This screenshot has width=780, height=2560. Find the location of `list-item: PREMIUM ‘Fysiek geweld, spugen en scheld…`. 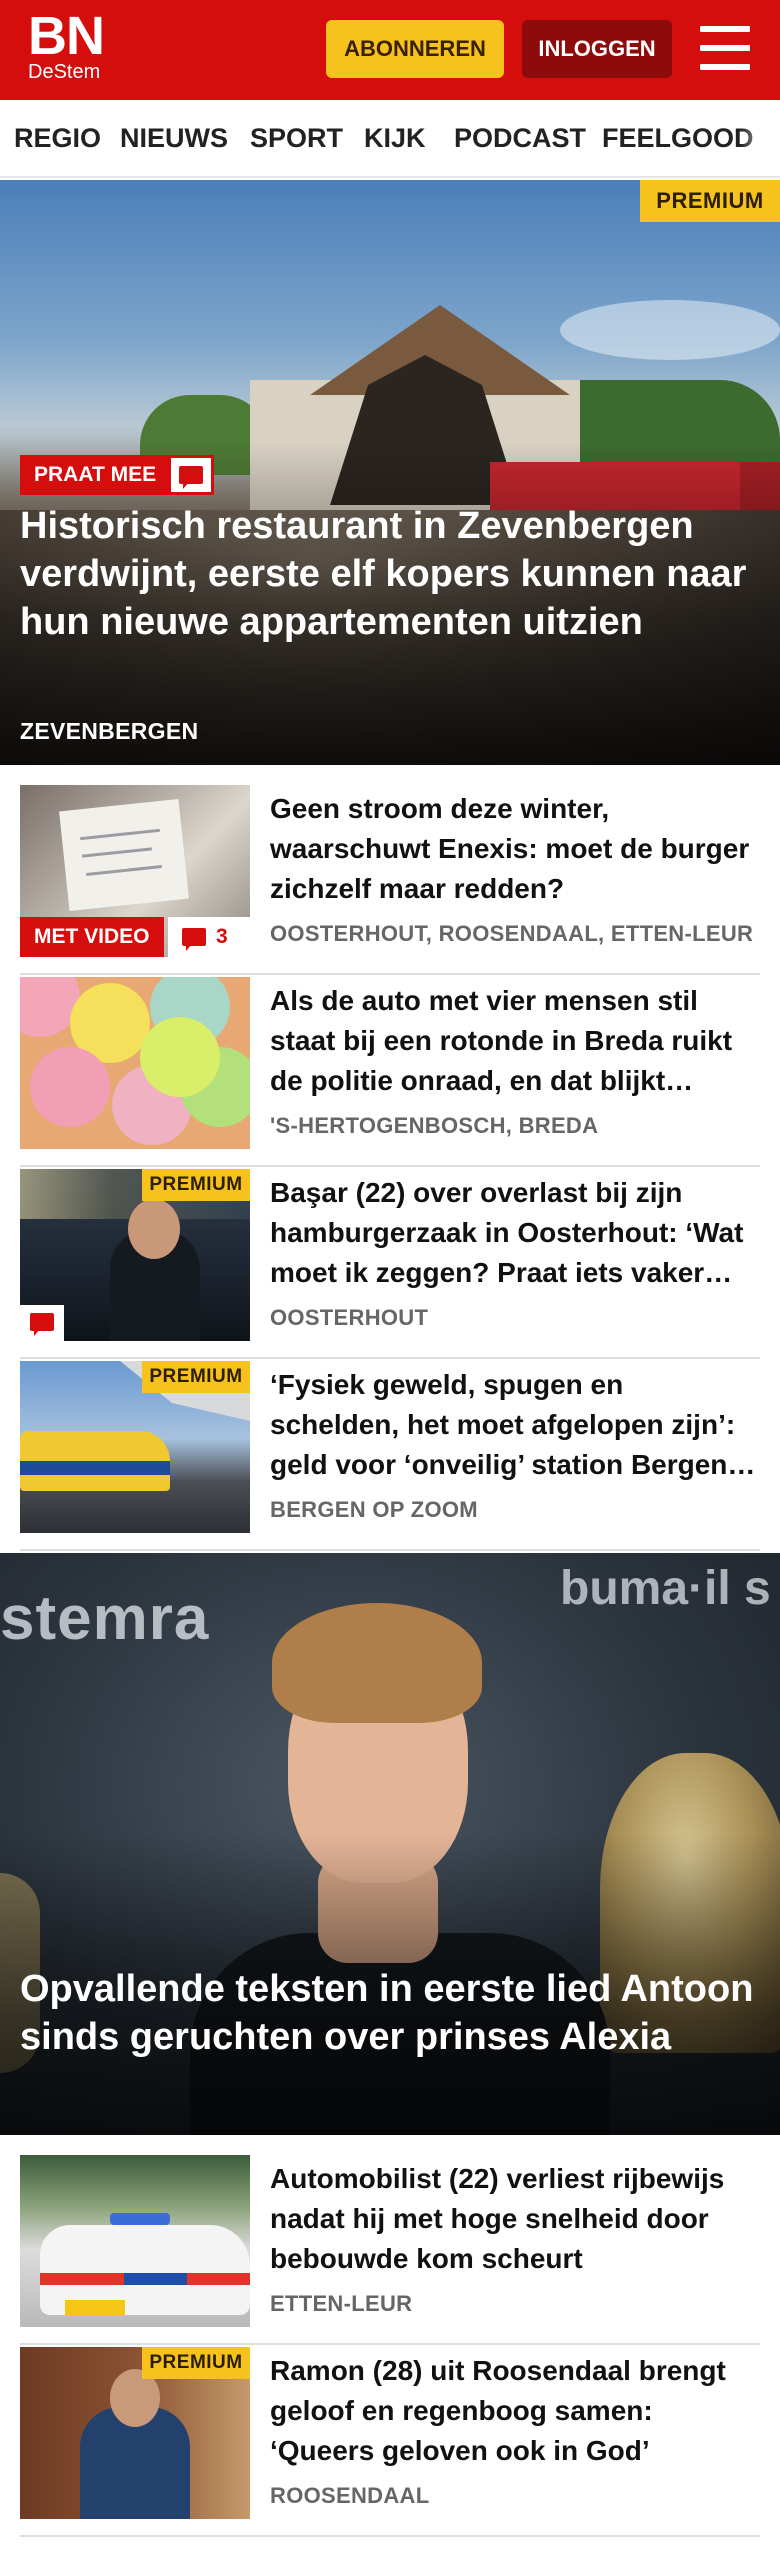

list-item: PREMIUM ‘Fysiek geweld, spugen en scheld… is located at coordinates (390, 1456).